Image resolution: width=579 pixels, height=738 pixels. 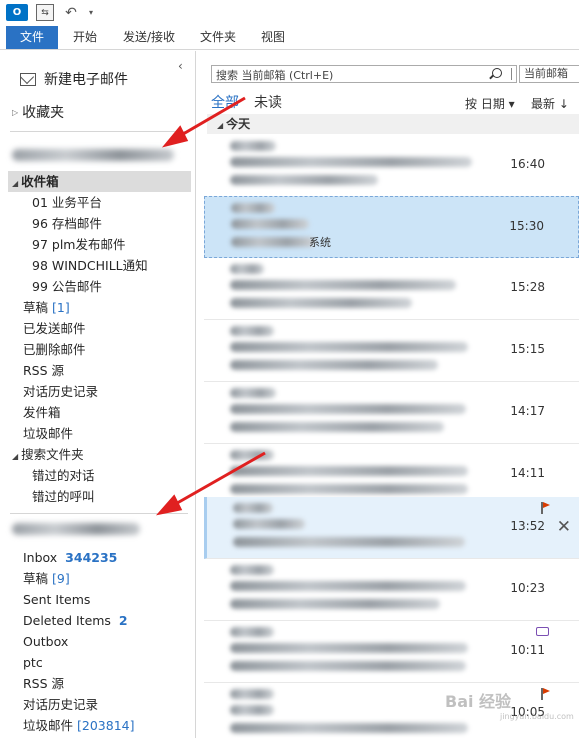 What do you see at coordinates (490, 103) in the screenshot?
I see `sort-by-date: 按 日期 ▾` at bounding box center [490, 103].